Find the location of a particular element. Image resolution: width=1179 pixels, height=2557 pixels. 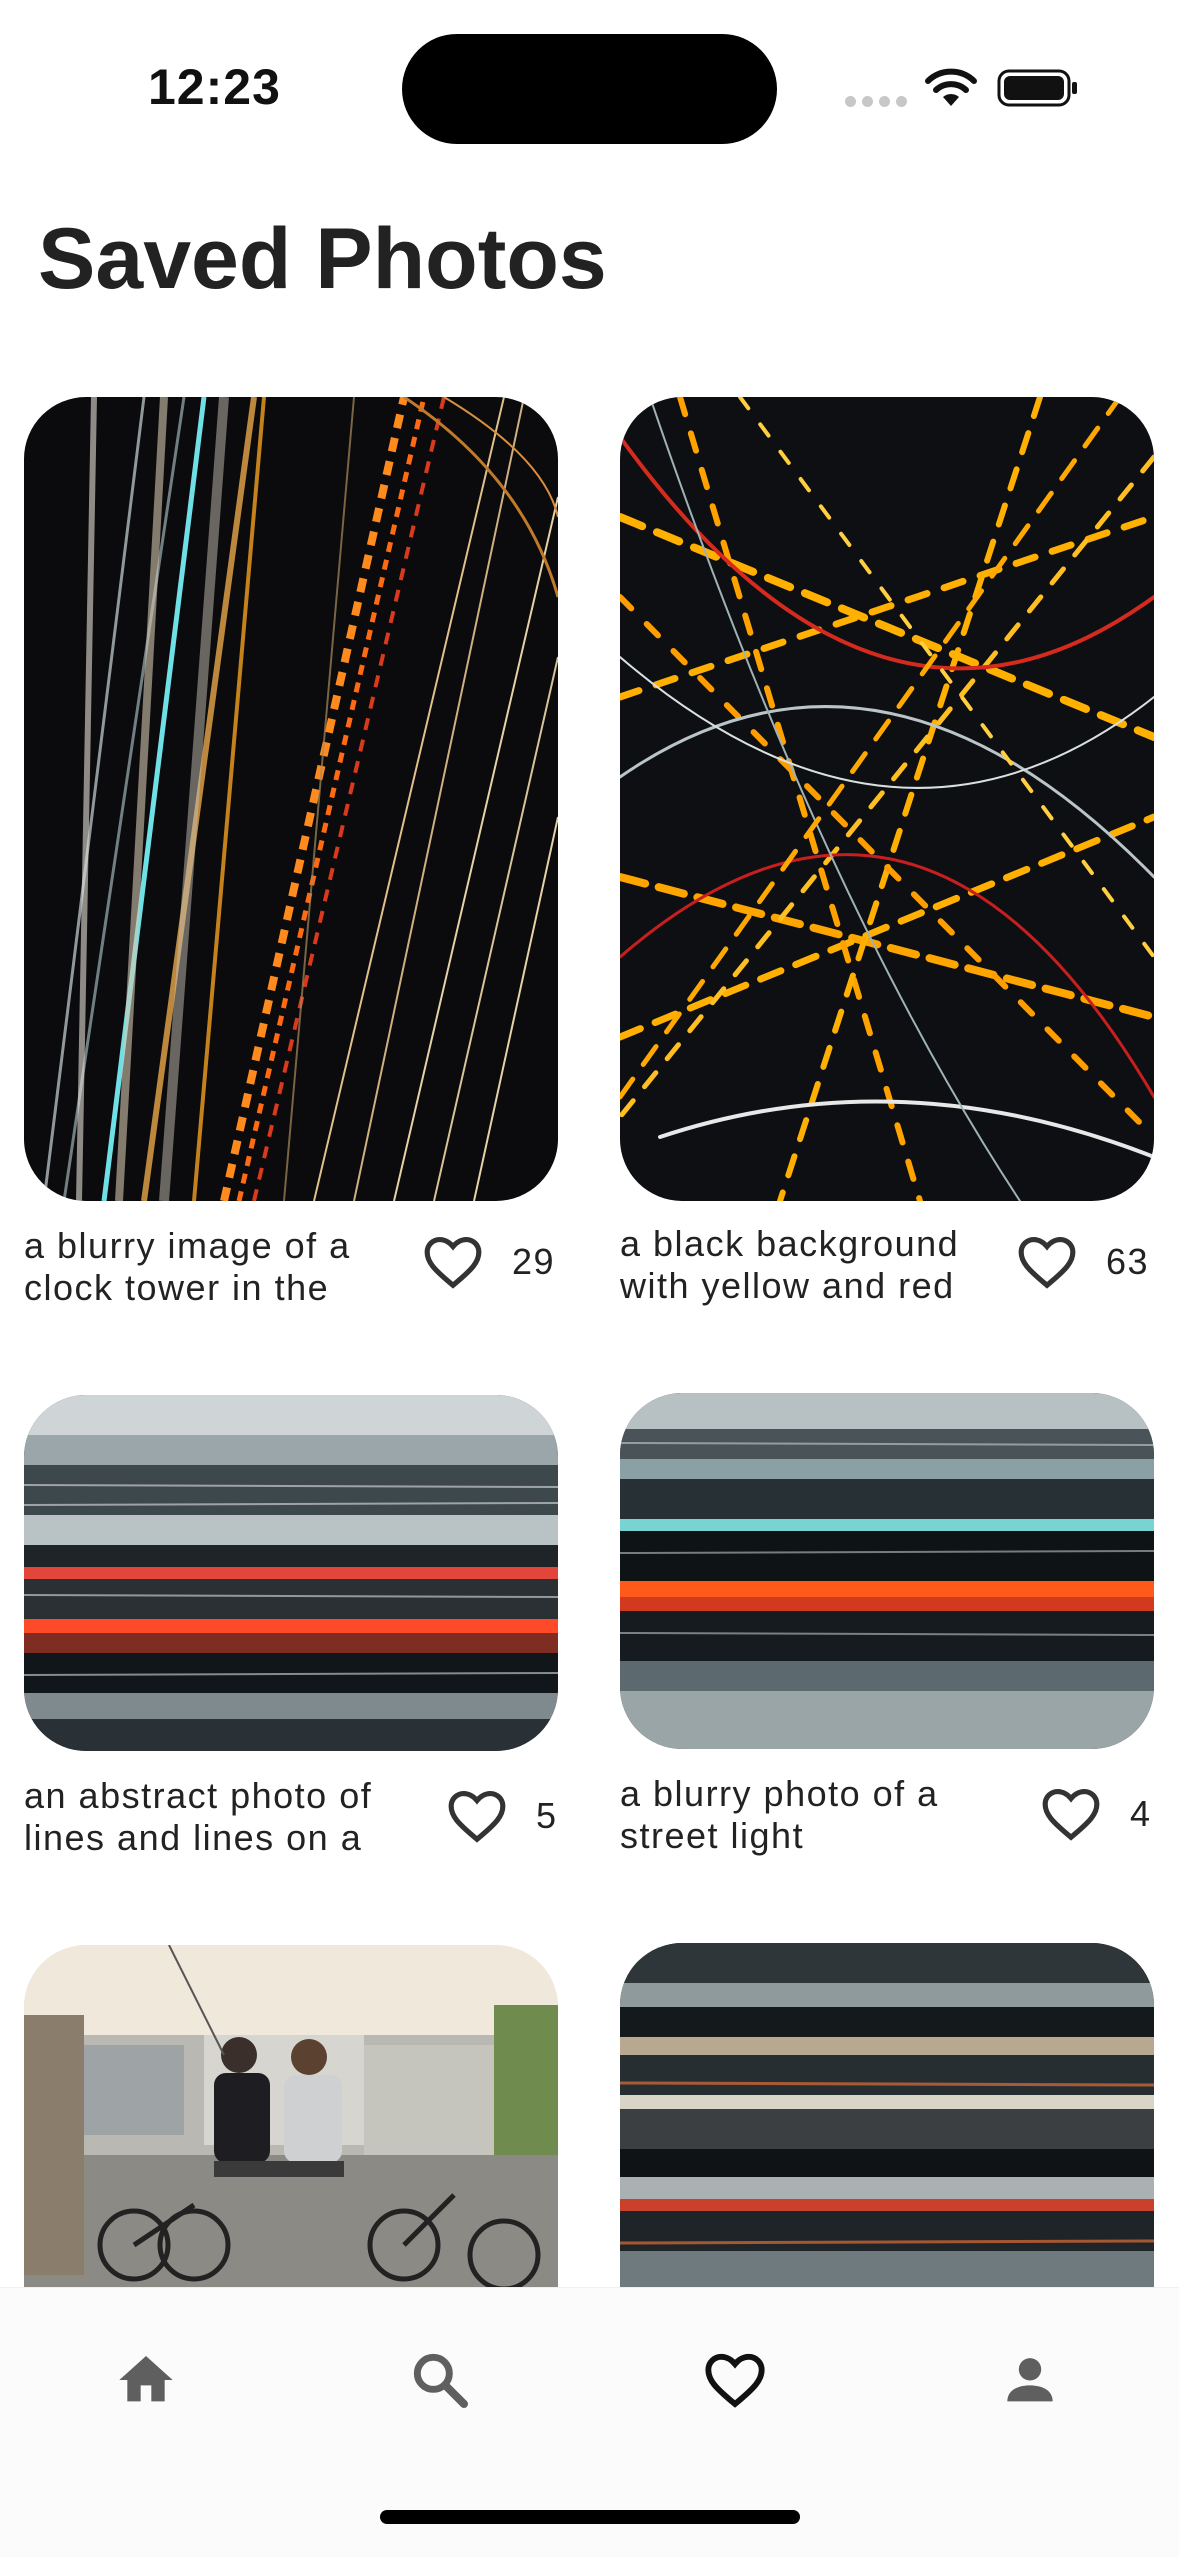

home-icon is located at coordinates (146, 2380).